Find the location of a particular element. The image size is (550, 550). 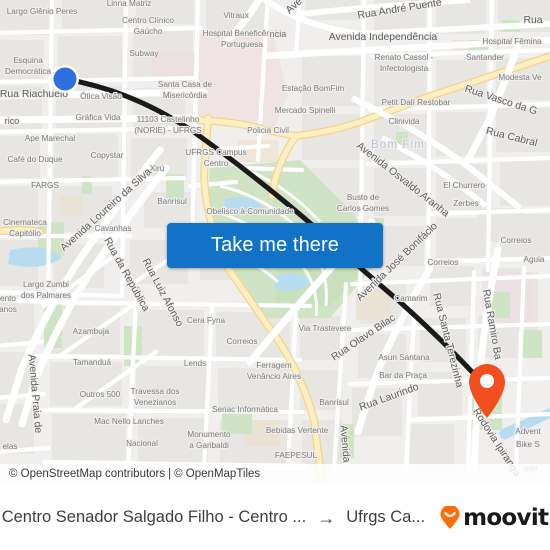

map-label: (NORIE) - UFRGS is located at coordinates (168, 130).